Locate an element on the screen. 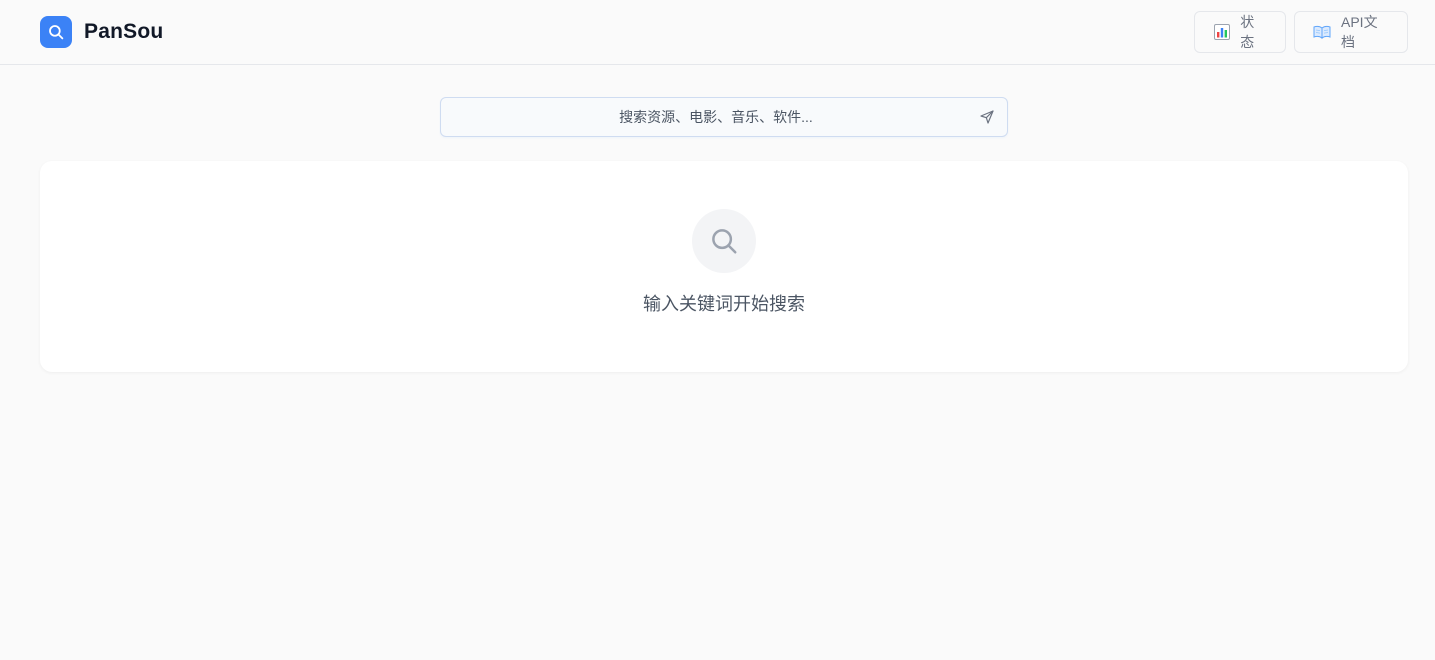 The width and height of the screenshot is (1435, 660). brand: PanSou is located at coordinates (101, 32).